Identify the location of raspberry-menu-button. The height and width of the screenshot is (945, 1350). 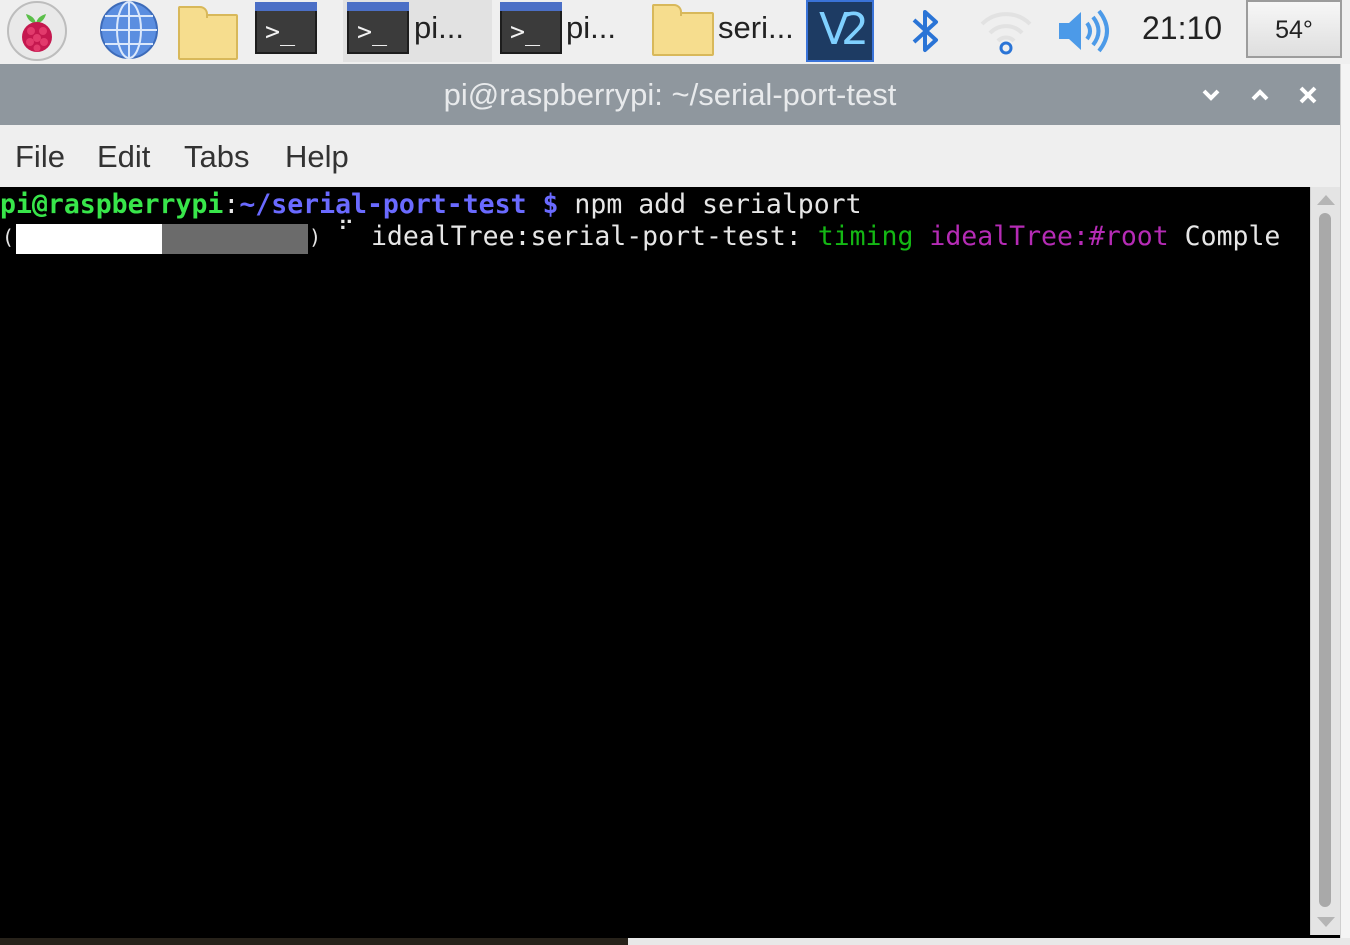
(35, 31).